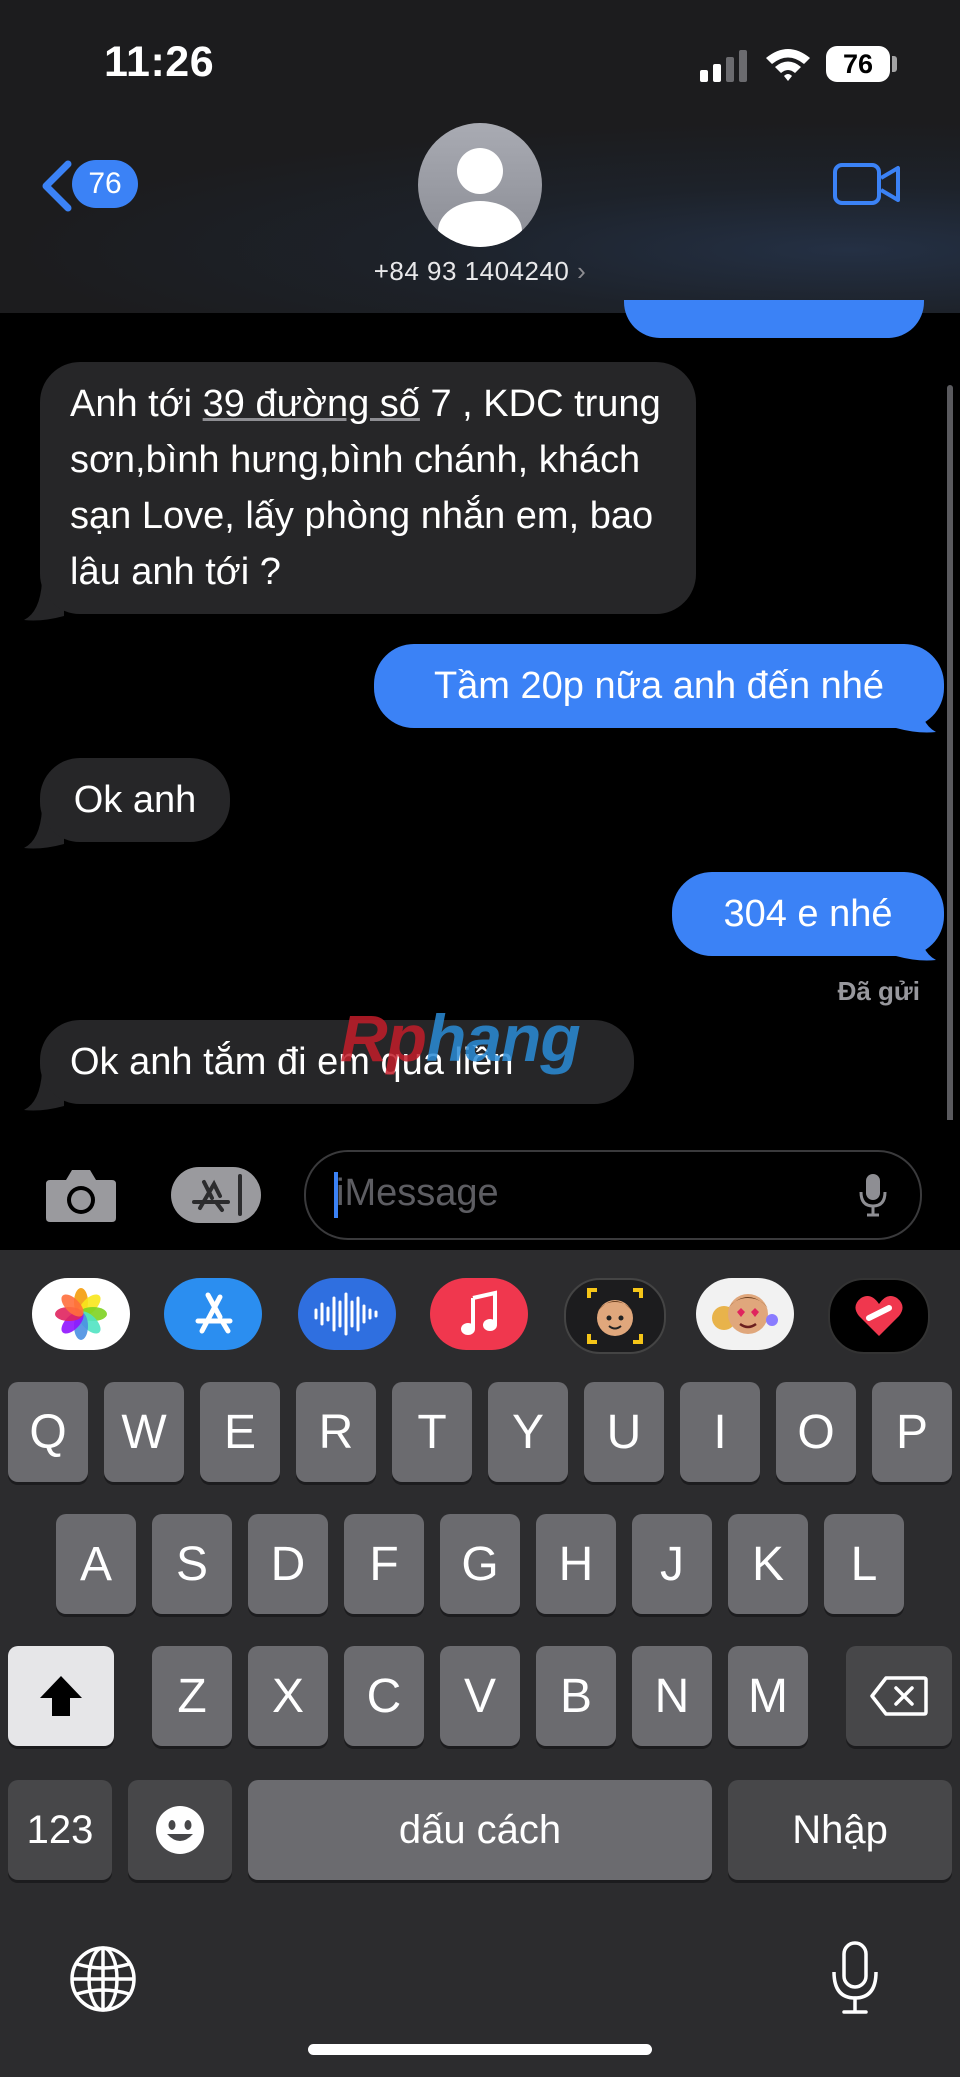 The image size is (960, 2077). Describe the element at coordinates (480, 1564) in the screenshot. I see `key-g: G` at that location.